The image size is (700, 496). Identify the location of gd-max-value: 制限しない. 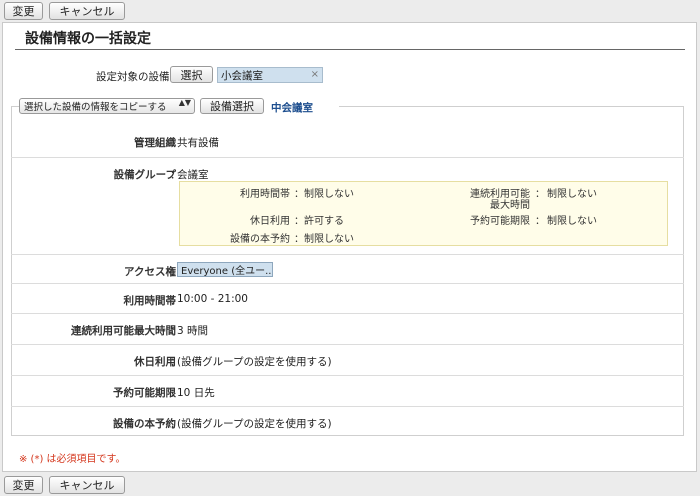
(572, 194).